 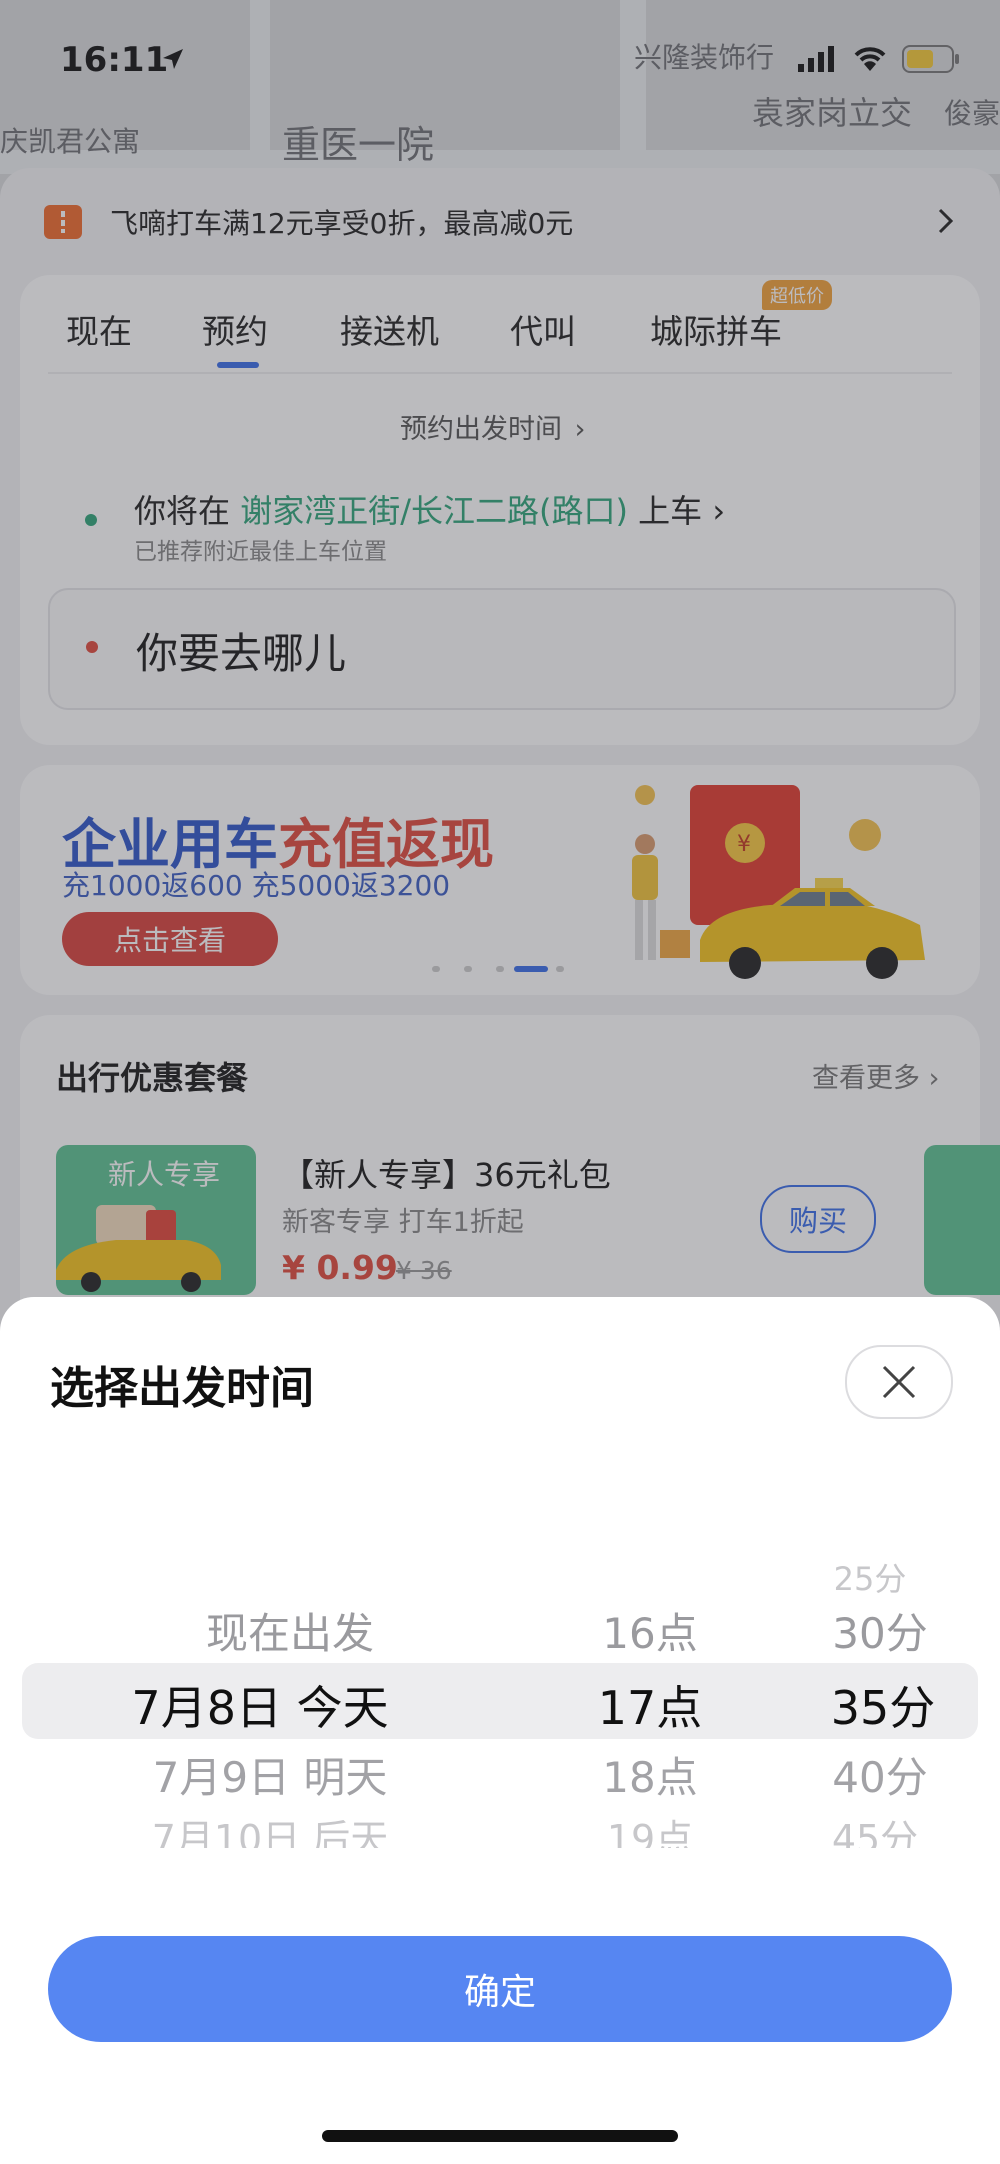 I want to click on picker-hour-option: 19点, so click(x=650, y=1828).